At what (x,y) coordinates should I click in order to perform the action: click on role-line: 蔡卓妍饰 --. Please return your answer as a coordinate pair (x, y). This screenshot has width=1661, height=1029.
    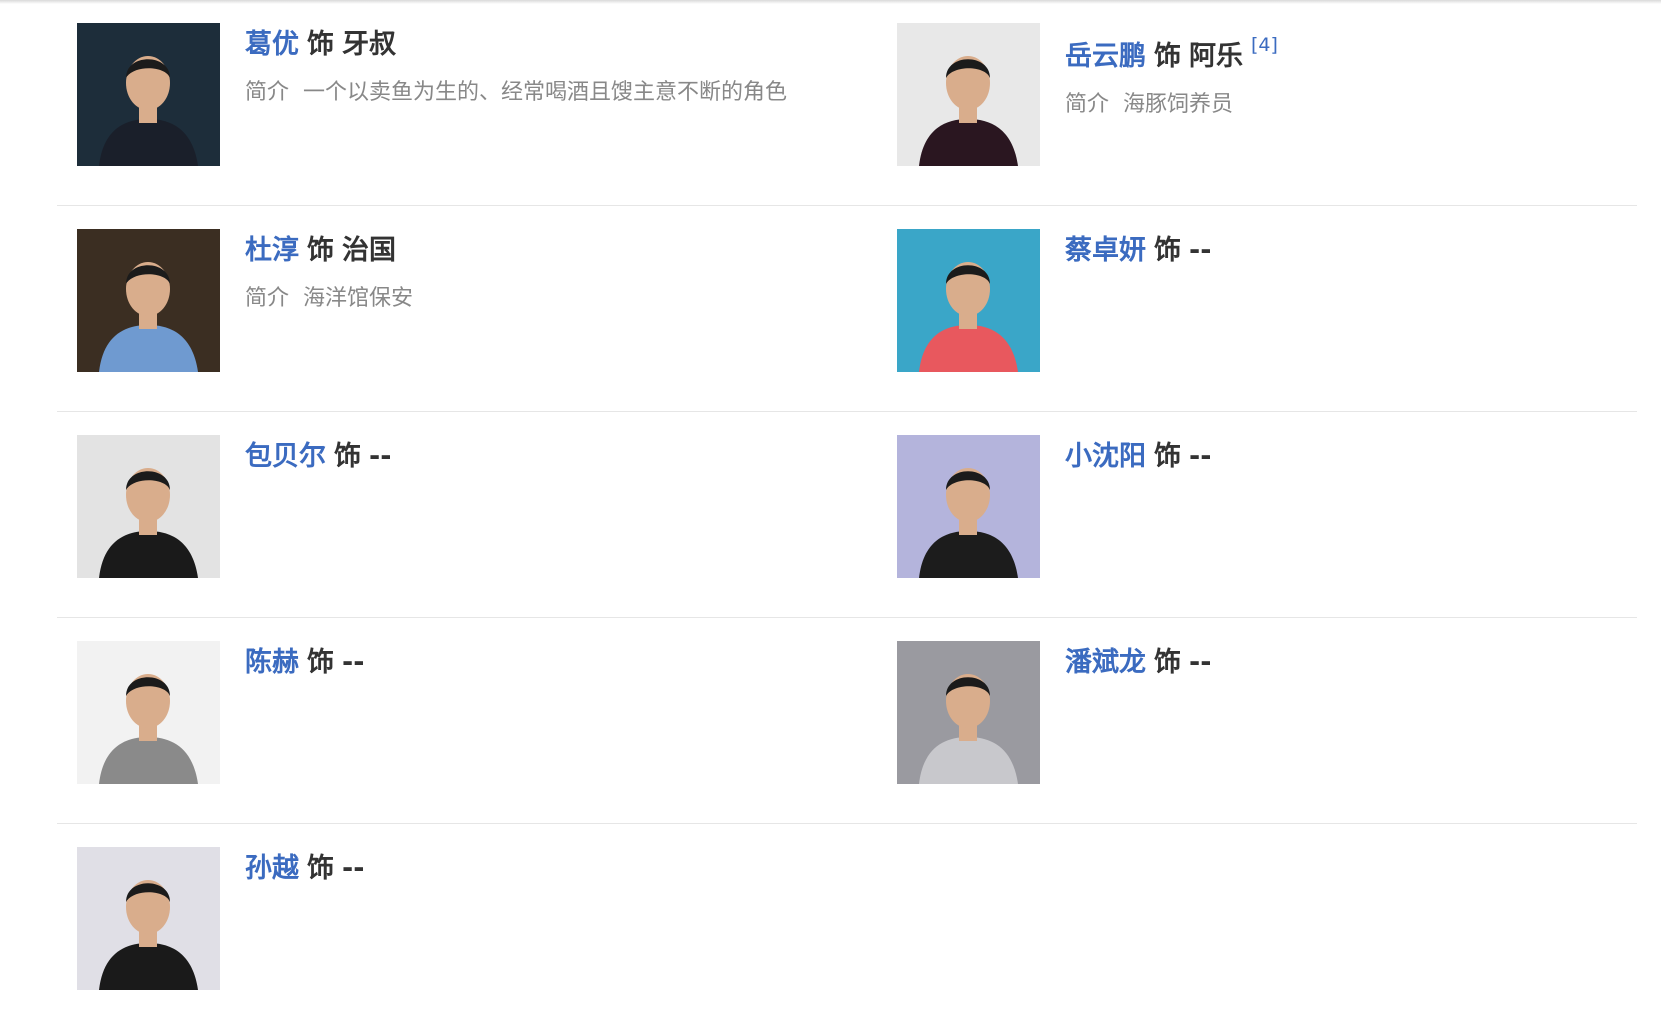
    Looking at the image, I should click on (1355, 251).